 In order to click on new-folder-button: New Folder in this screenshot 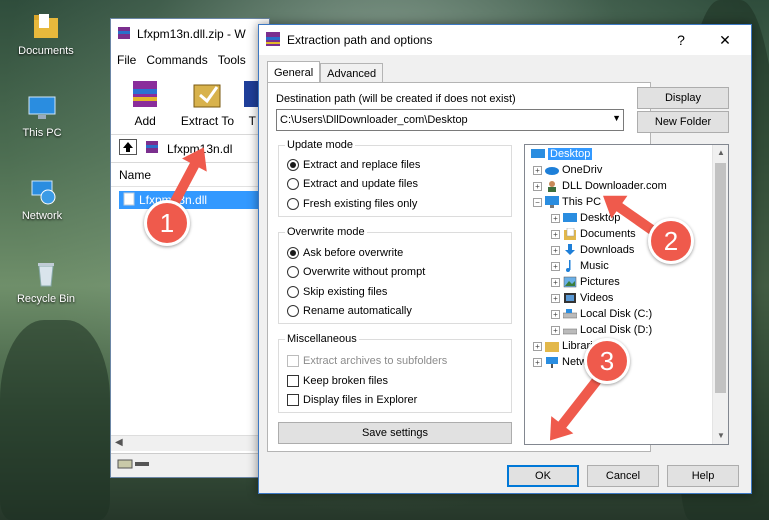, I will do `click(683, 122)`.